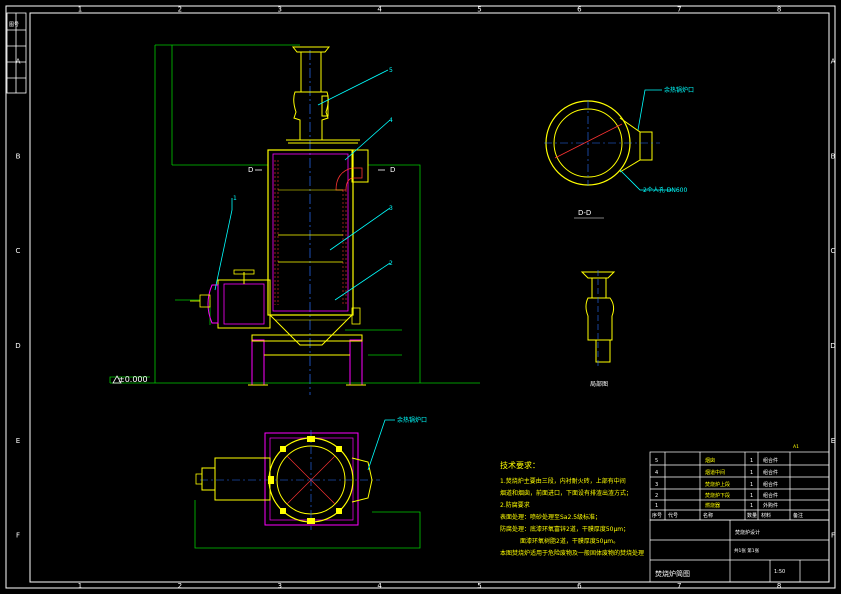 The height and width of the screenshot is (594, 841). I want to click on corner-stamp-label: 图号, so click(14, 25).